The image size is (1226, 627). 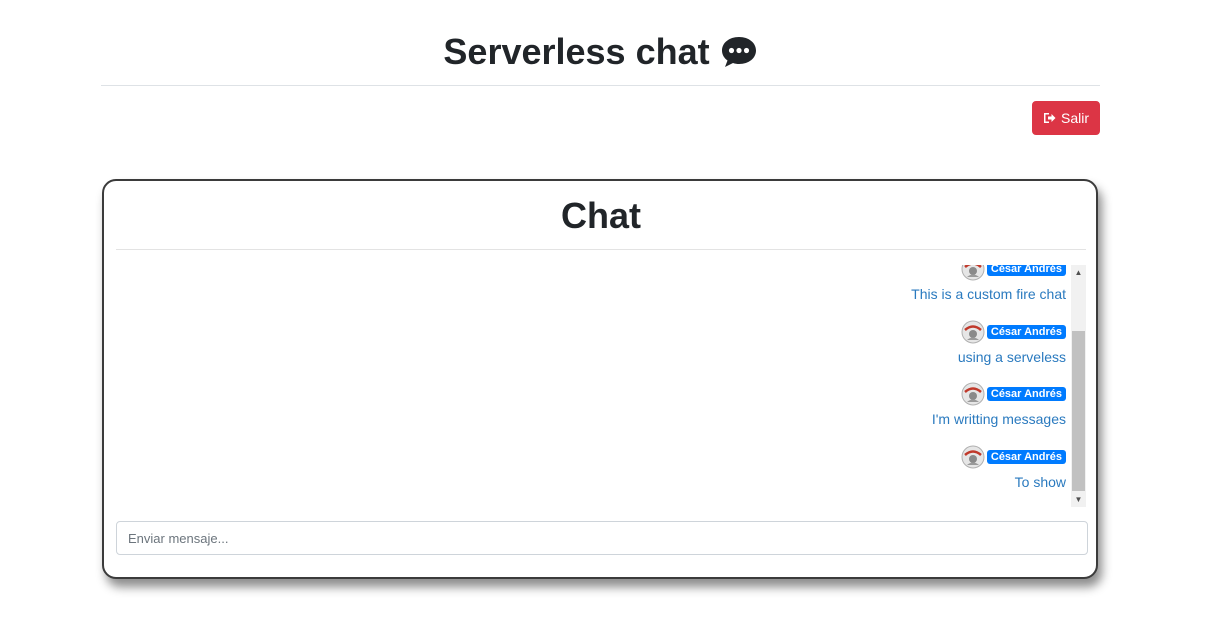 I want to click on message-input, so click(x=602, y=538).